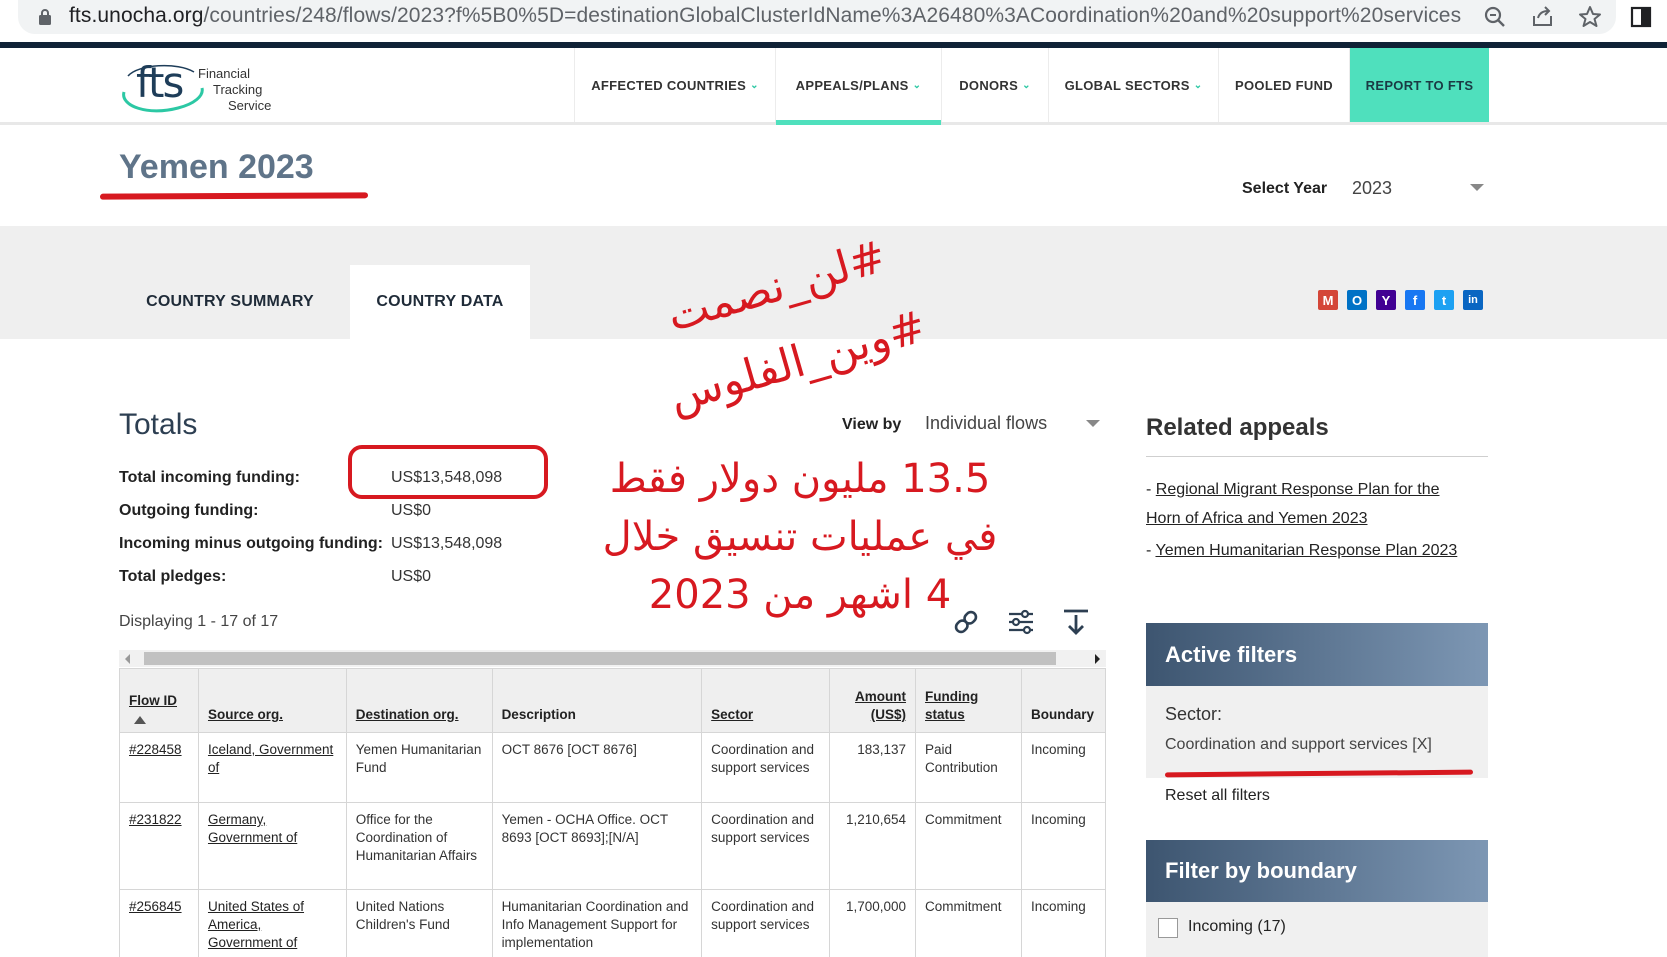  Describe the element at coordinates (968, 767) in the screenshot. I see `funding-status: Paid Contribution` at that location.